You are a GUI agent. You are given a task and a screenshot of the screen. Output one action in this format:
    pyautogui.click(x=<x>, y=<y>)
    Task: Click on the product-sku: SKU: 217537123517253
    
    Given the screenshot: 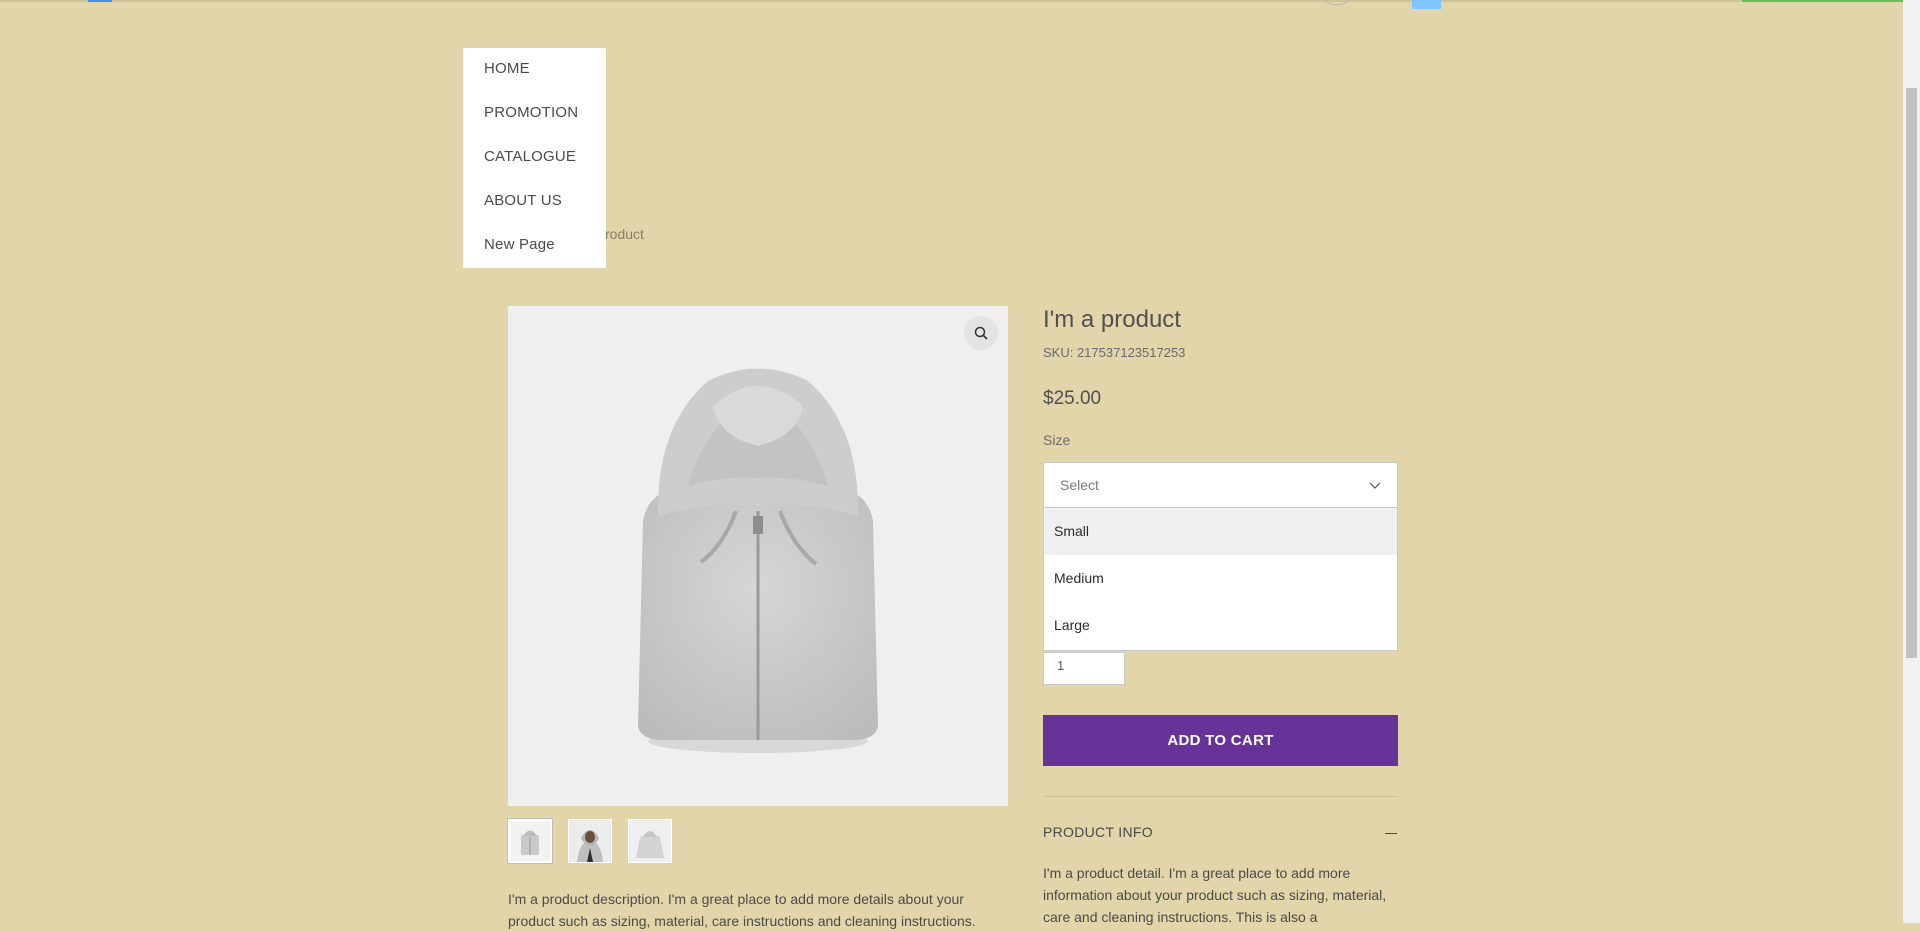 What is the action you would take?
    pyautogui.click(x=1114, y=352)
    